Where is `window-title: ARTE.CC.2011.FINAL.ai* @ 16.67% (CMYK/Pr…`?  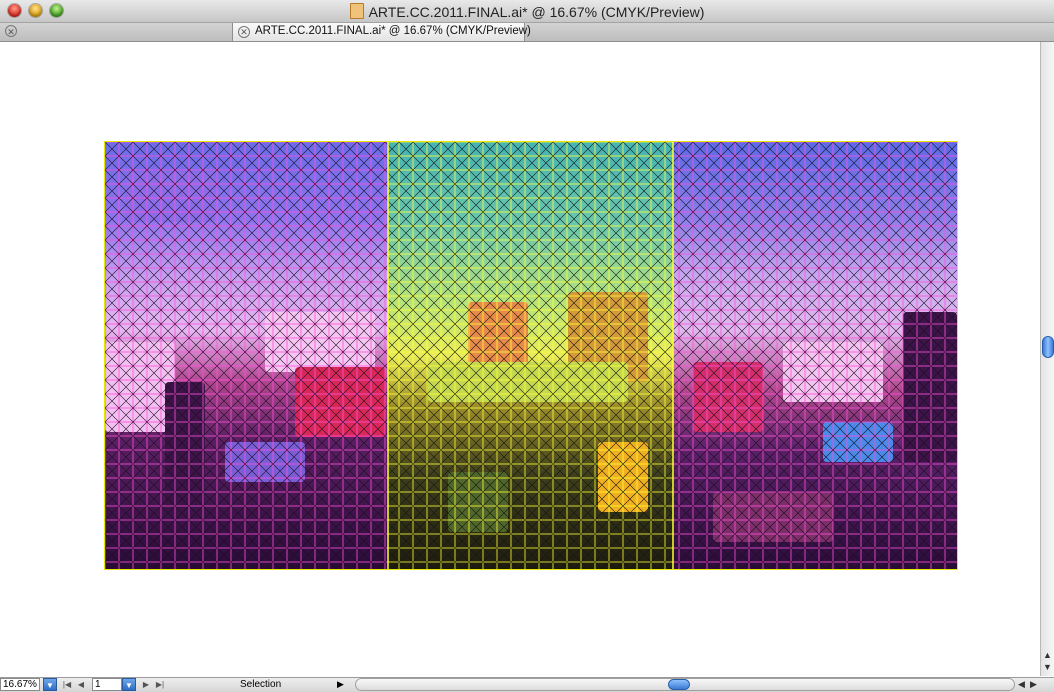 window-title: ARTE.CC.2011.FINAL.ai* @ 16.67% (CMYK/Pr… is located at coordinates (536, 12).